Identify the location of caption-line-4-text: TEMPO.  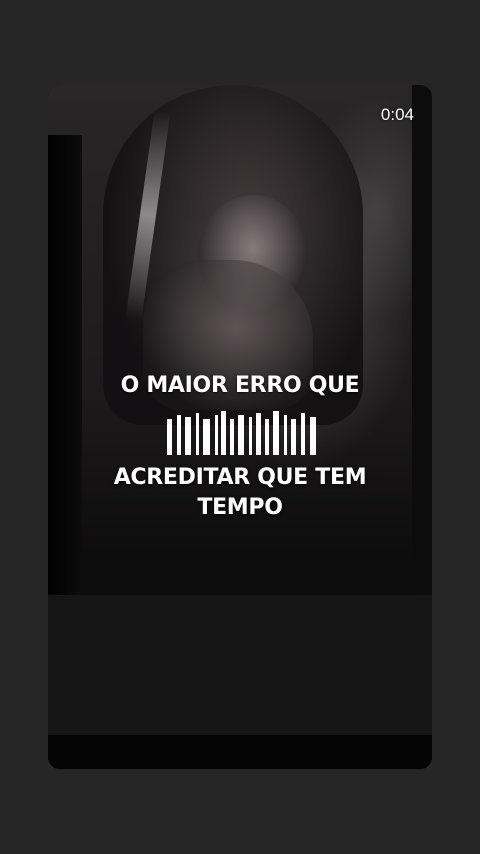
(240, 507).